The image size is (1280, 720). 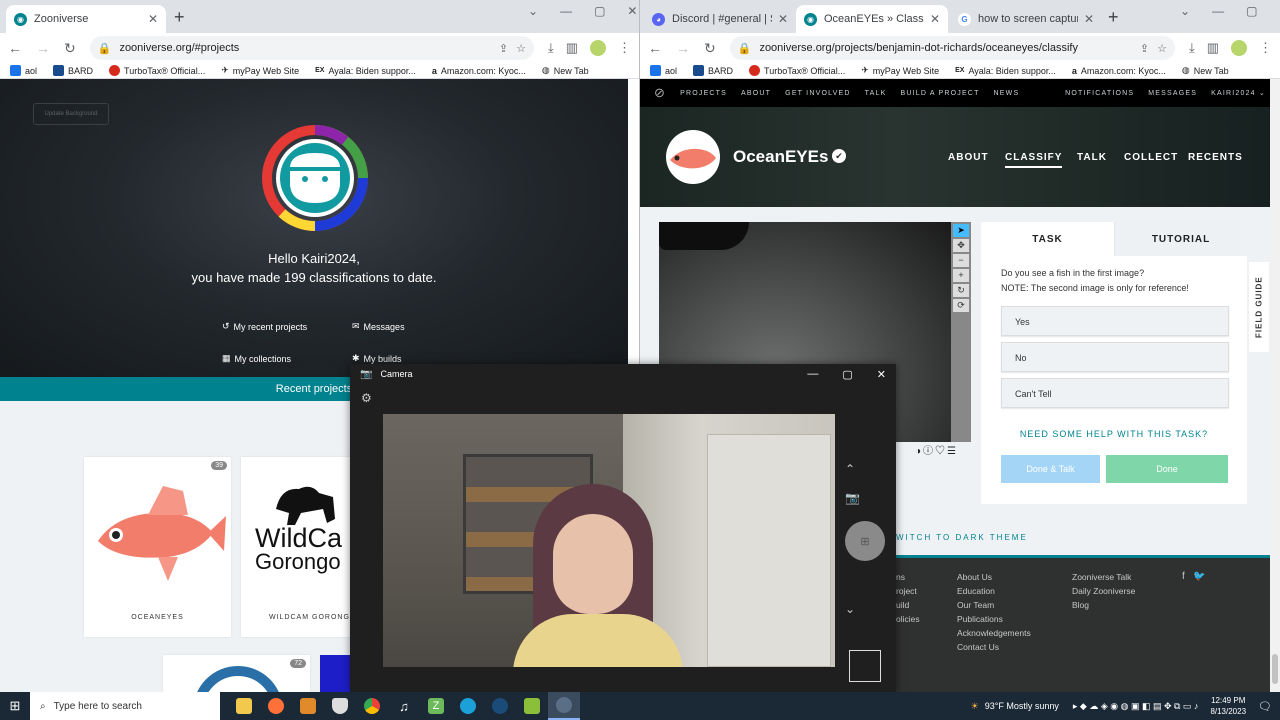 What do you see at coordinates (311, 48) in the screenshot?
I see `address-bar: 🔒 zooniverse.org/#projects ⇪ ☆` at bounding box center [311, 48].